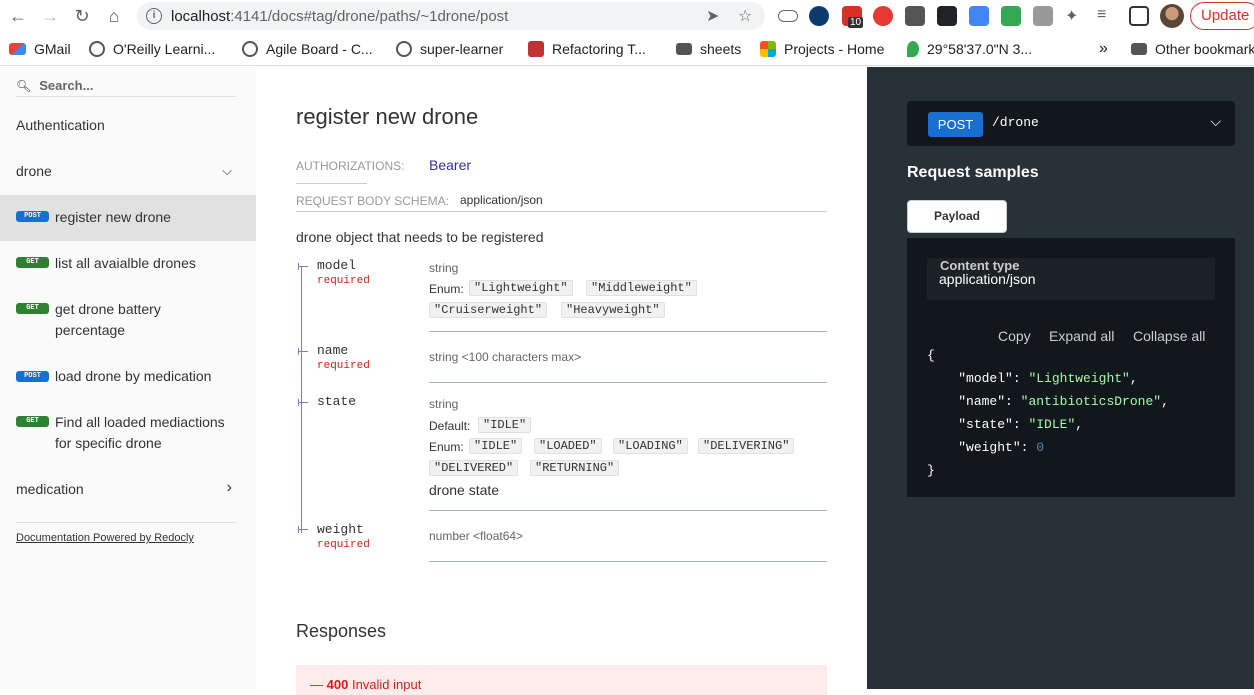 Image resolution: width=1254 pixels, height=695 pixels. What do you see at coordinates (105, 538) in the screenshot?
I see `powered-by-link: Documentation Powered by Redocly` at bounding box center [105, 538].